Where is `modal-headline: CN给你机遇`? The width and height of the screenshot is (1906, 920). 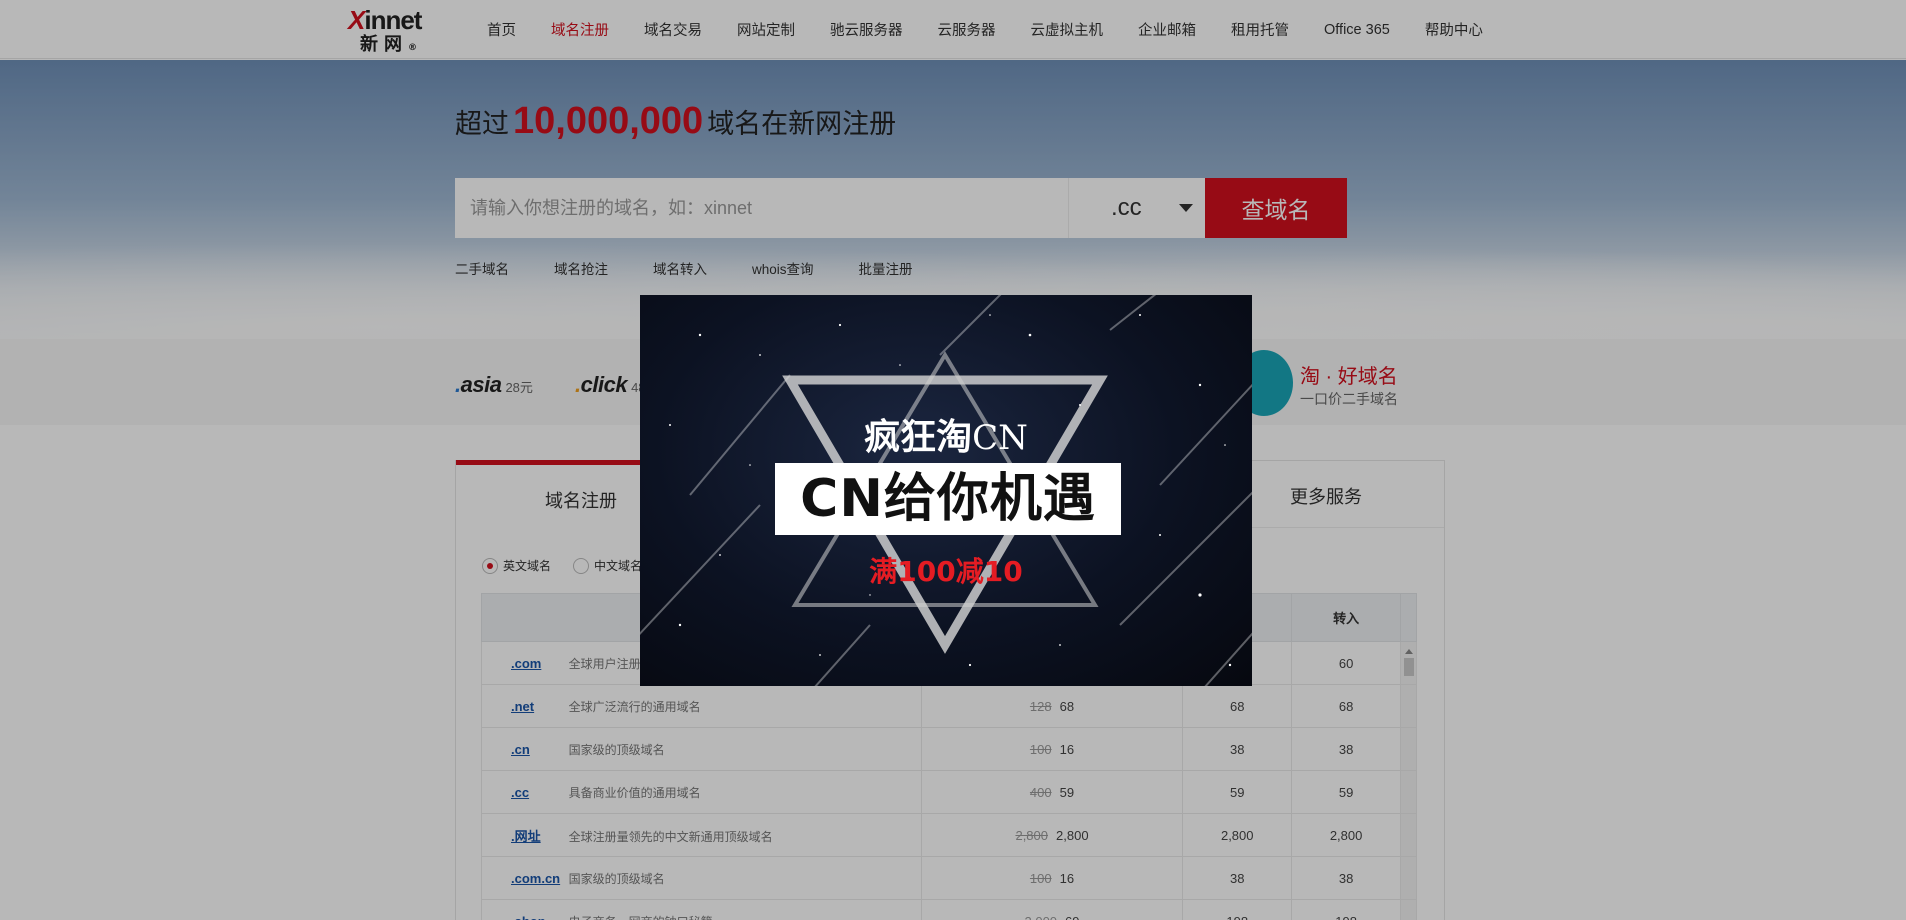
modal-headline: CN给你机遇 is located at coordinates (948, 499).